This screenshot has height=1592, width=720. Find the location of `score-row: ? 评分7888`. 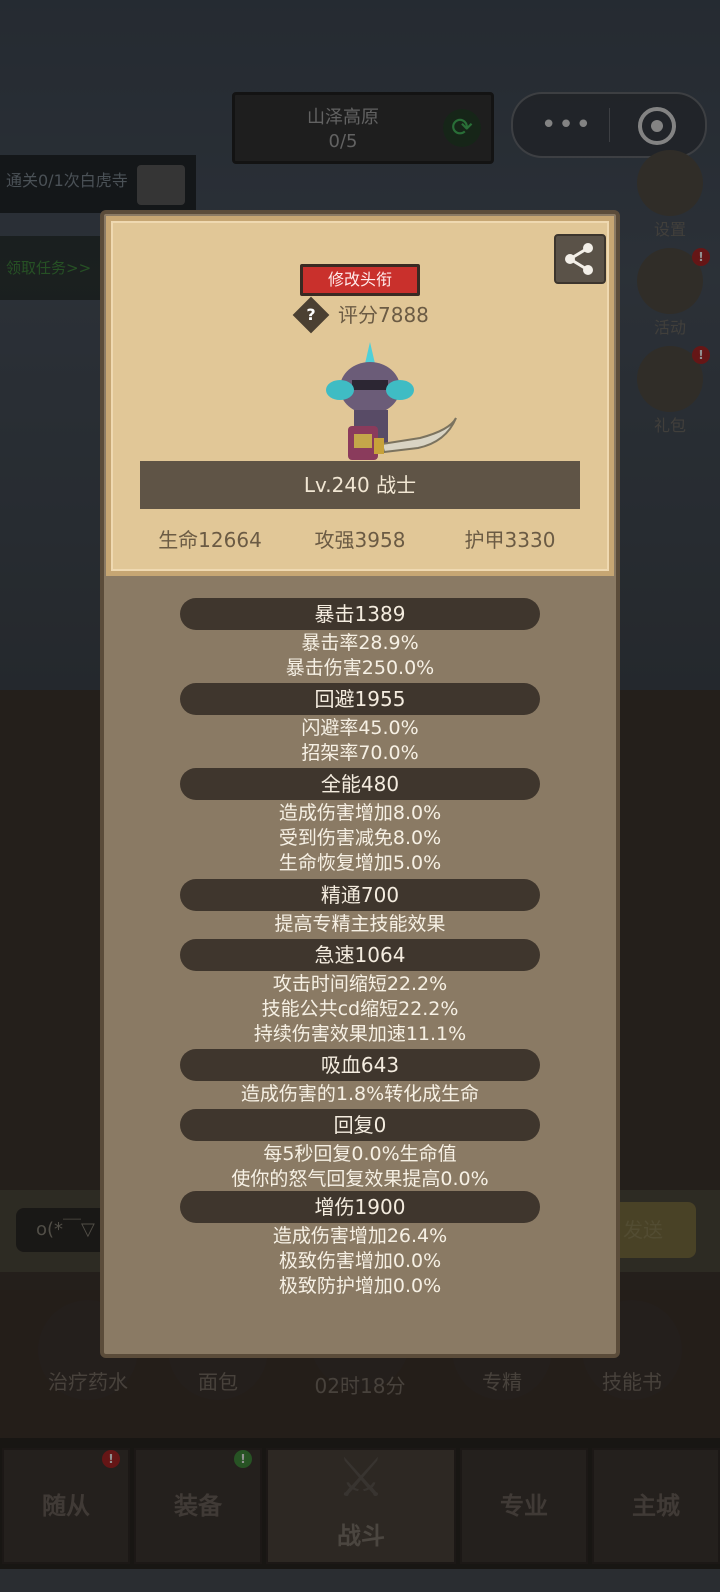

score-row: ? 评分7888 is located at coordinates (365, 315).